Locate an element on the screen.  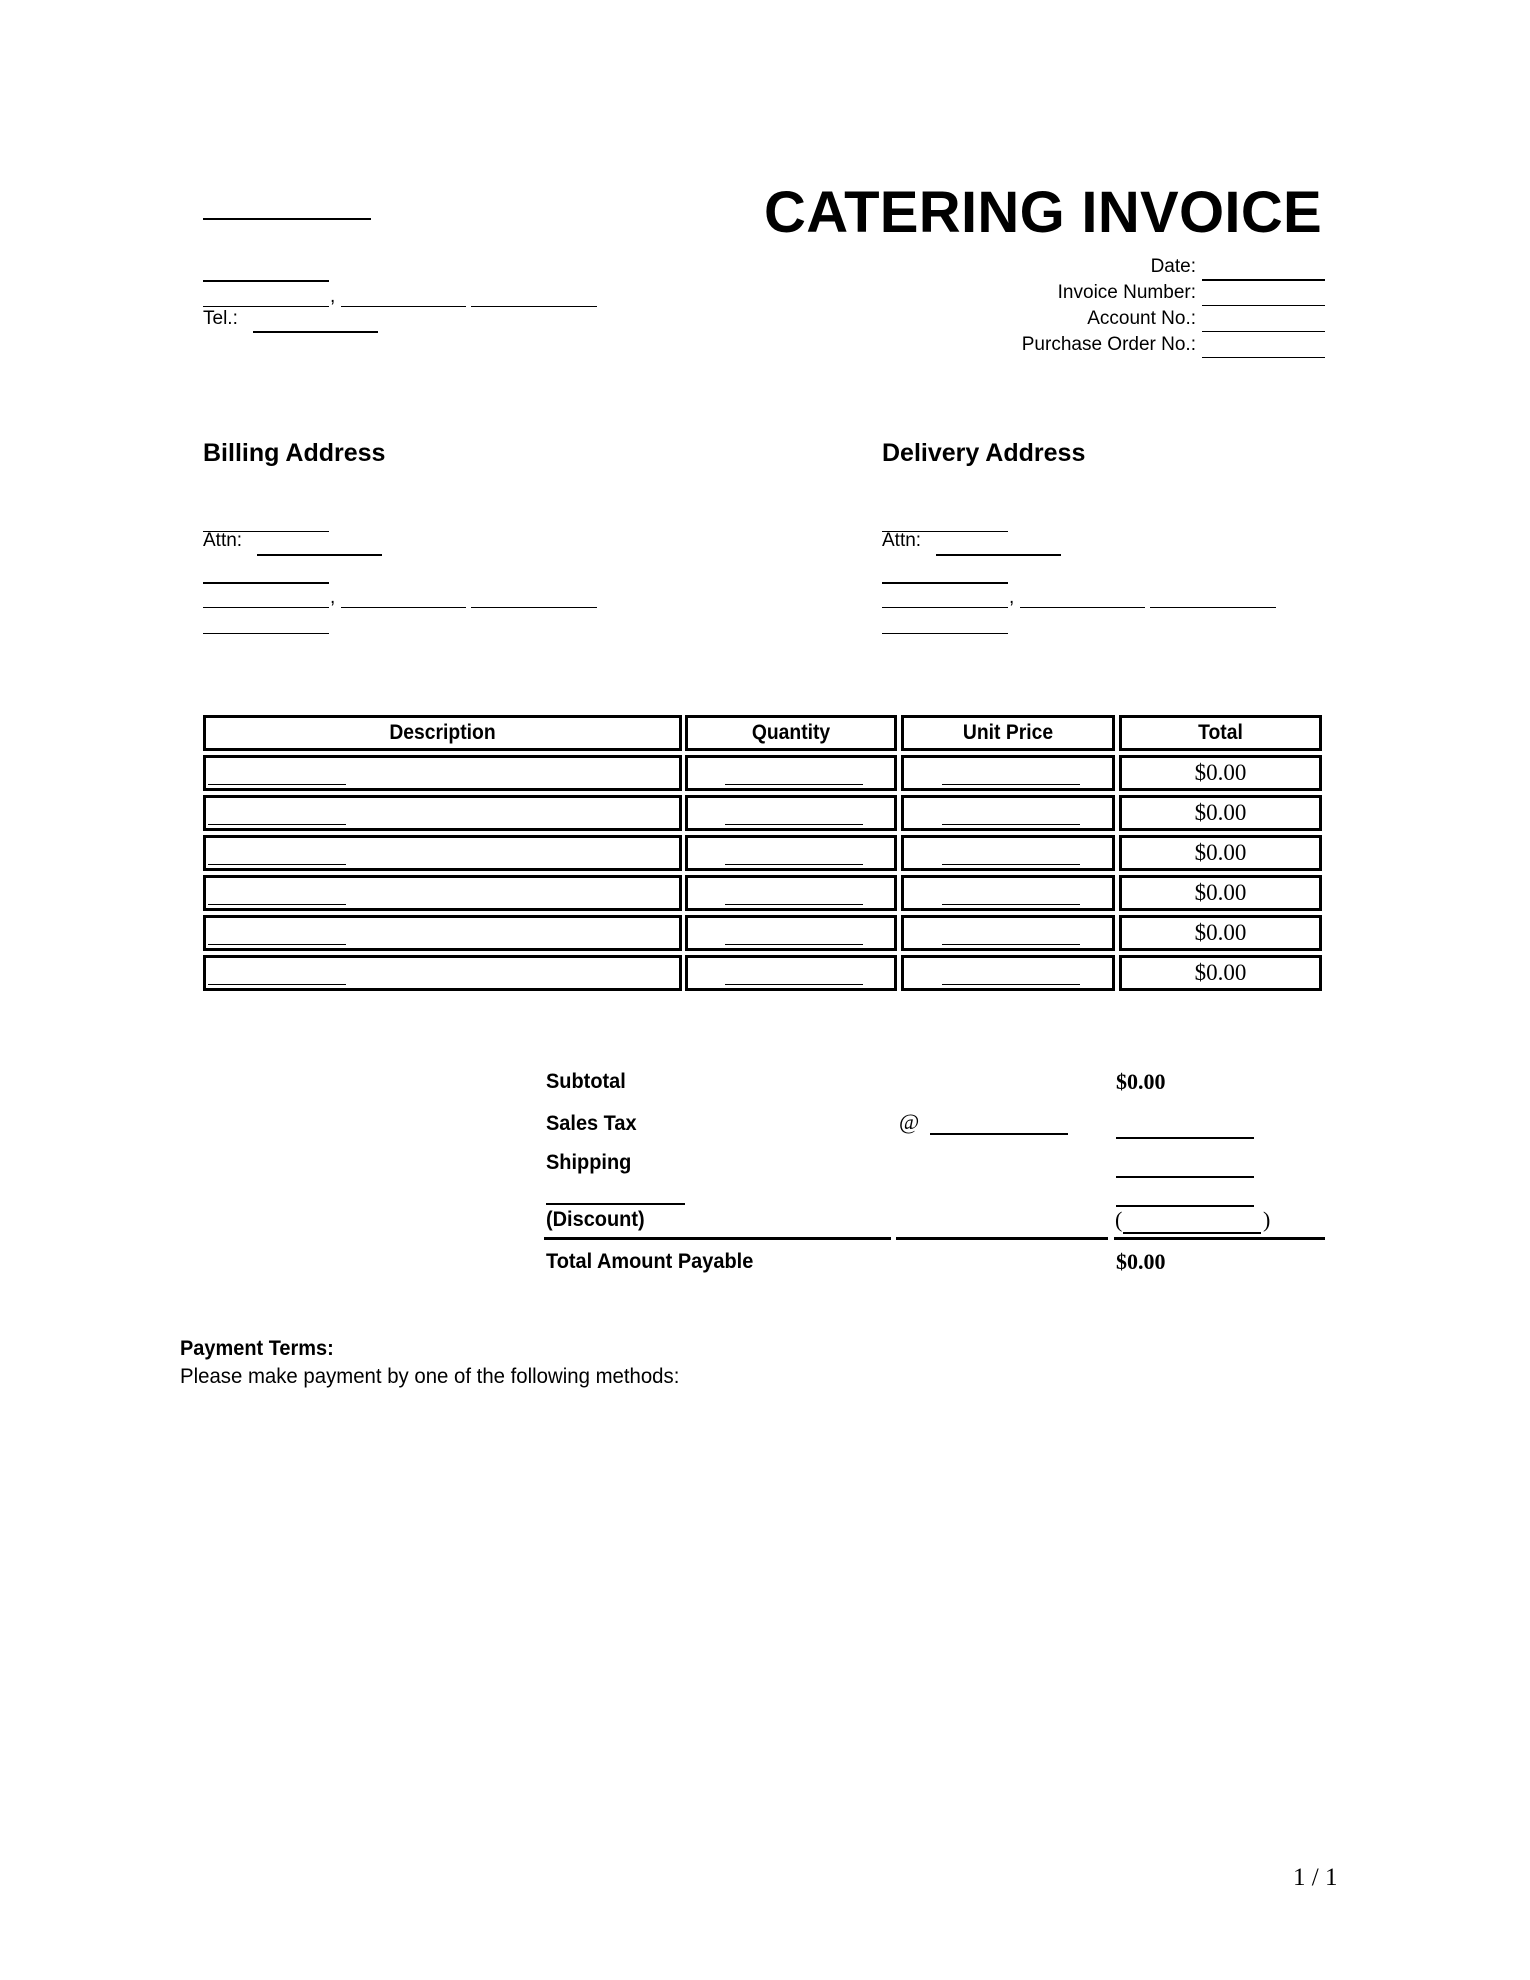
discount-close-paren: ) is located at coordinates (1267, 1219).